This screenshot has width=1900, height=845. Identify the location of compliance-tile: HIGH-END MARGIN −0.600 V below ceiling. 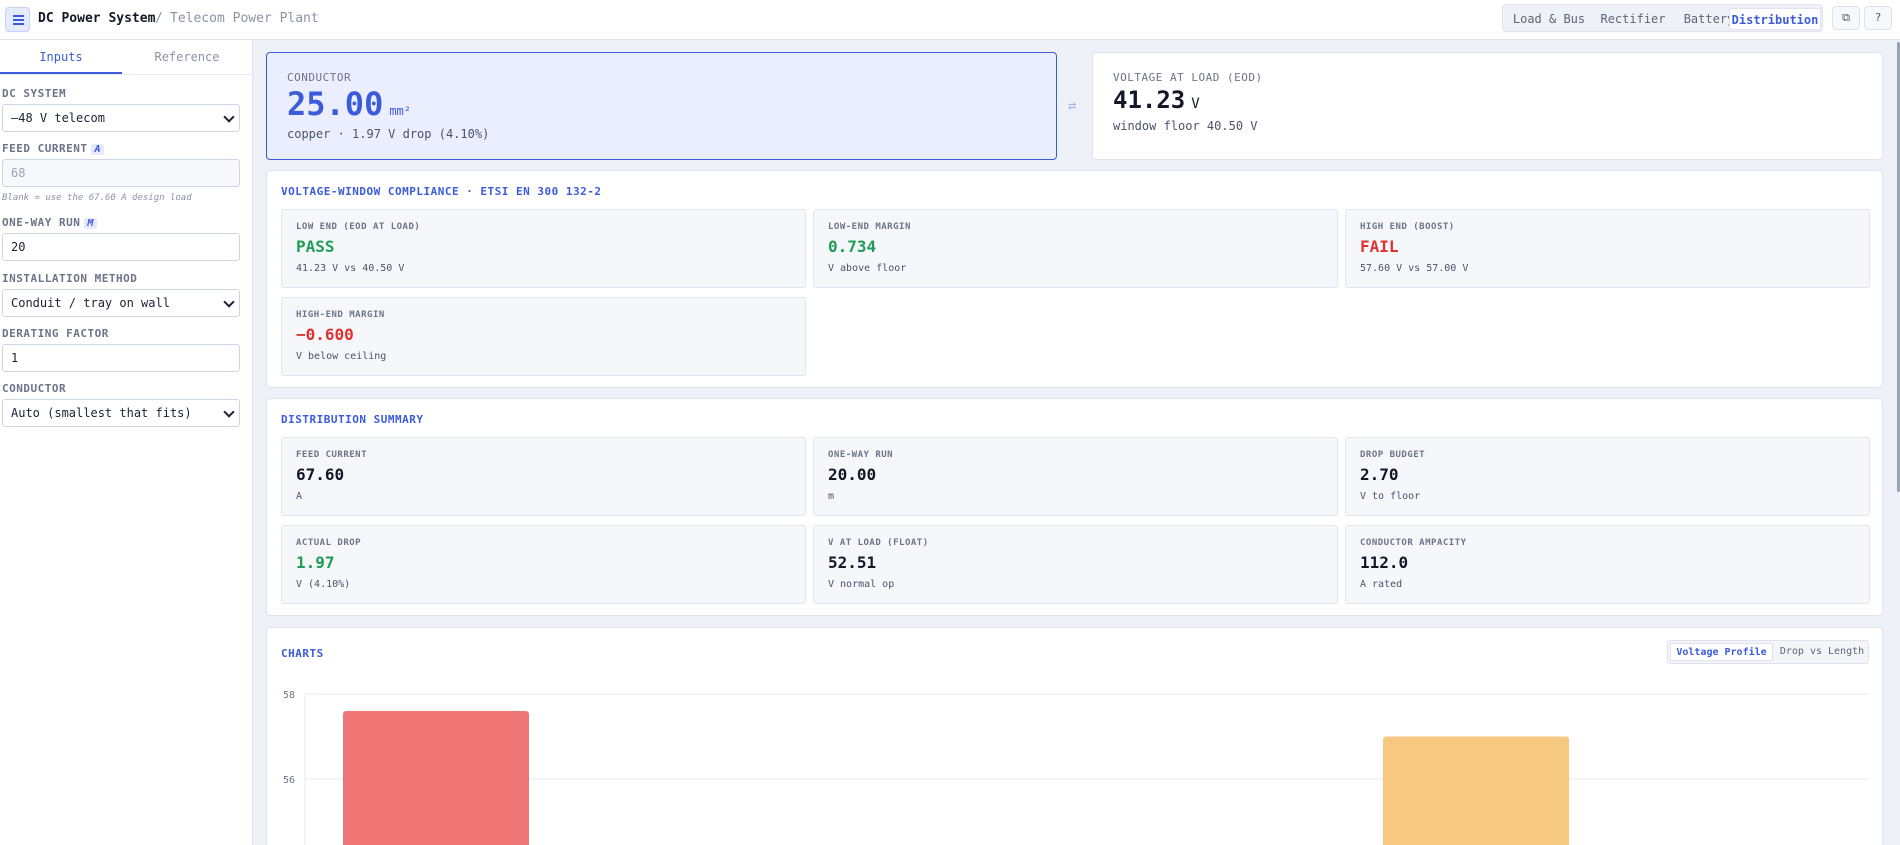
(543, 336).